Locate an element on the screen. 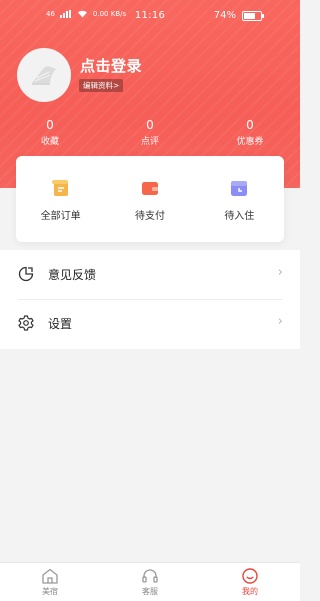 This screenshot has width=320, height=601. headset-icon is located at coordinates (150, 576).